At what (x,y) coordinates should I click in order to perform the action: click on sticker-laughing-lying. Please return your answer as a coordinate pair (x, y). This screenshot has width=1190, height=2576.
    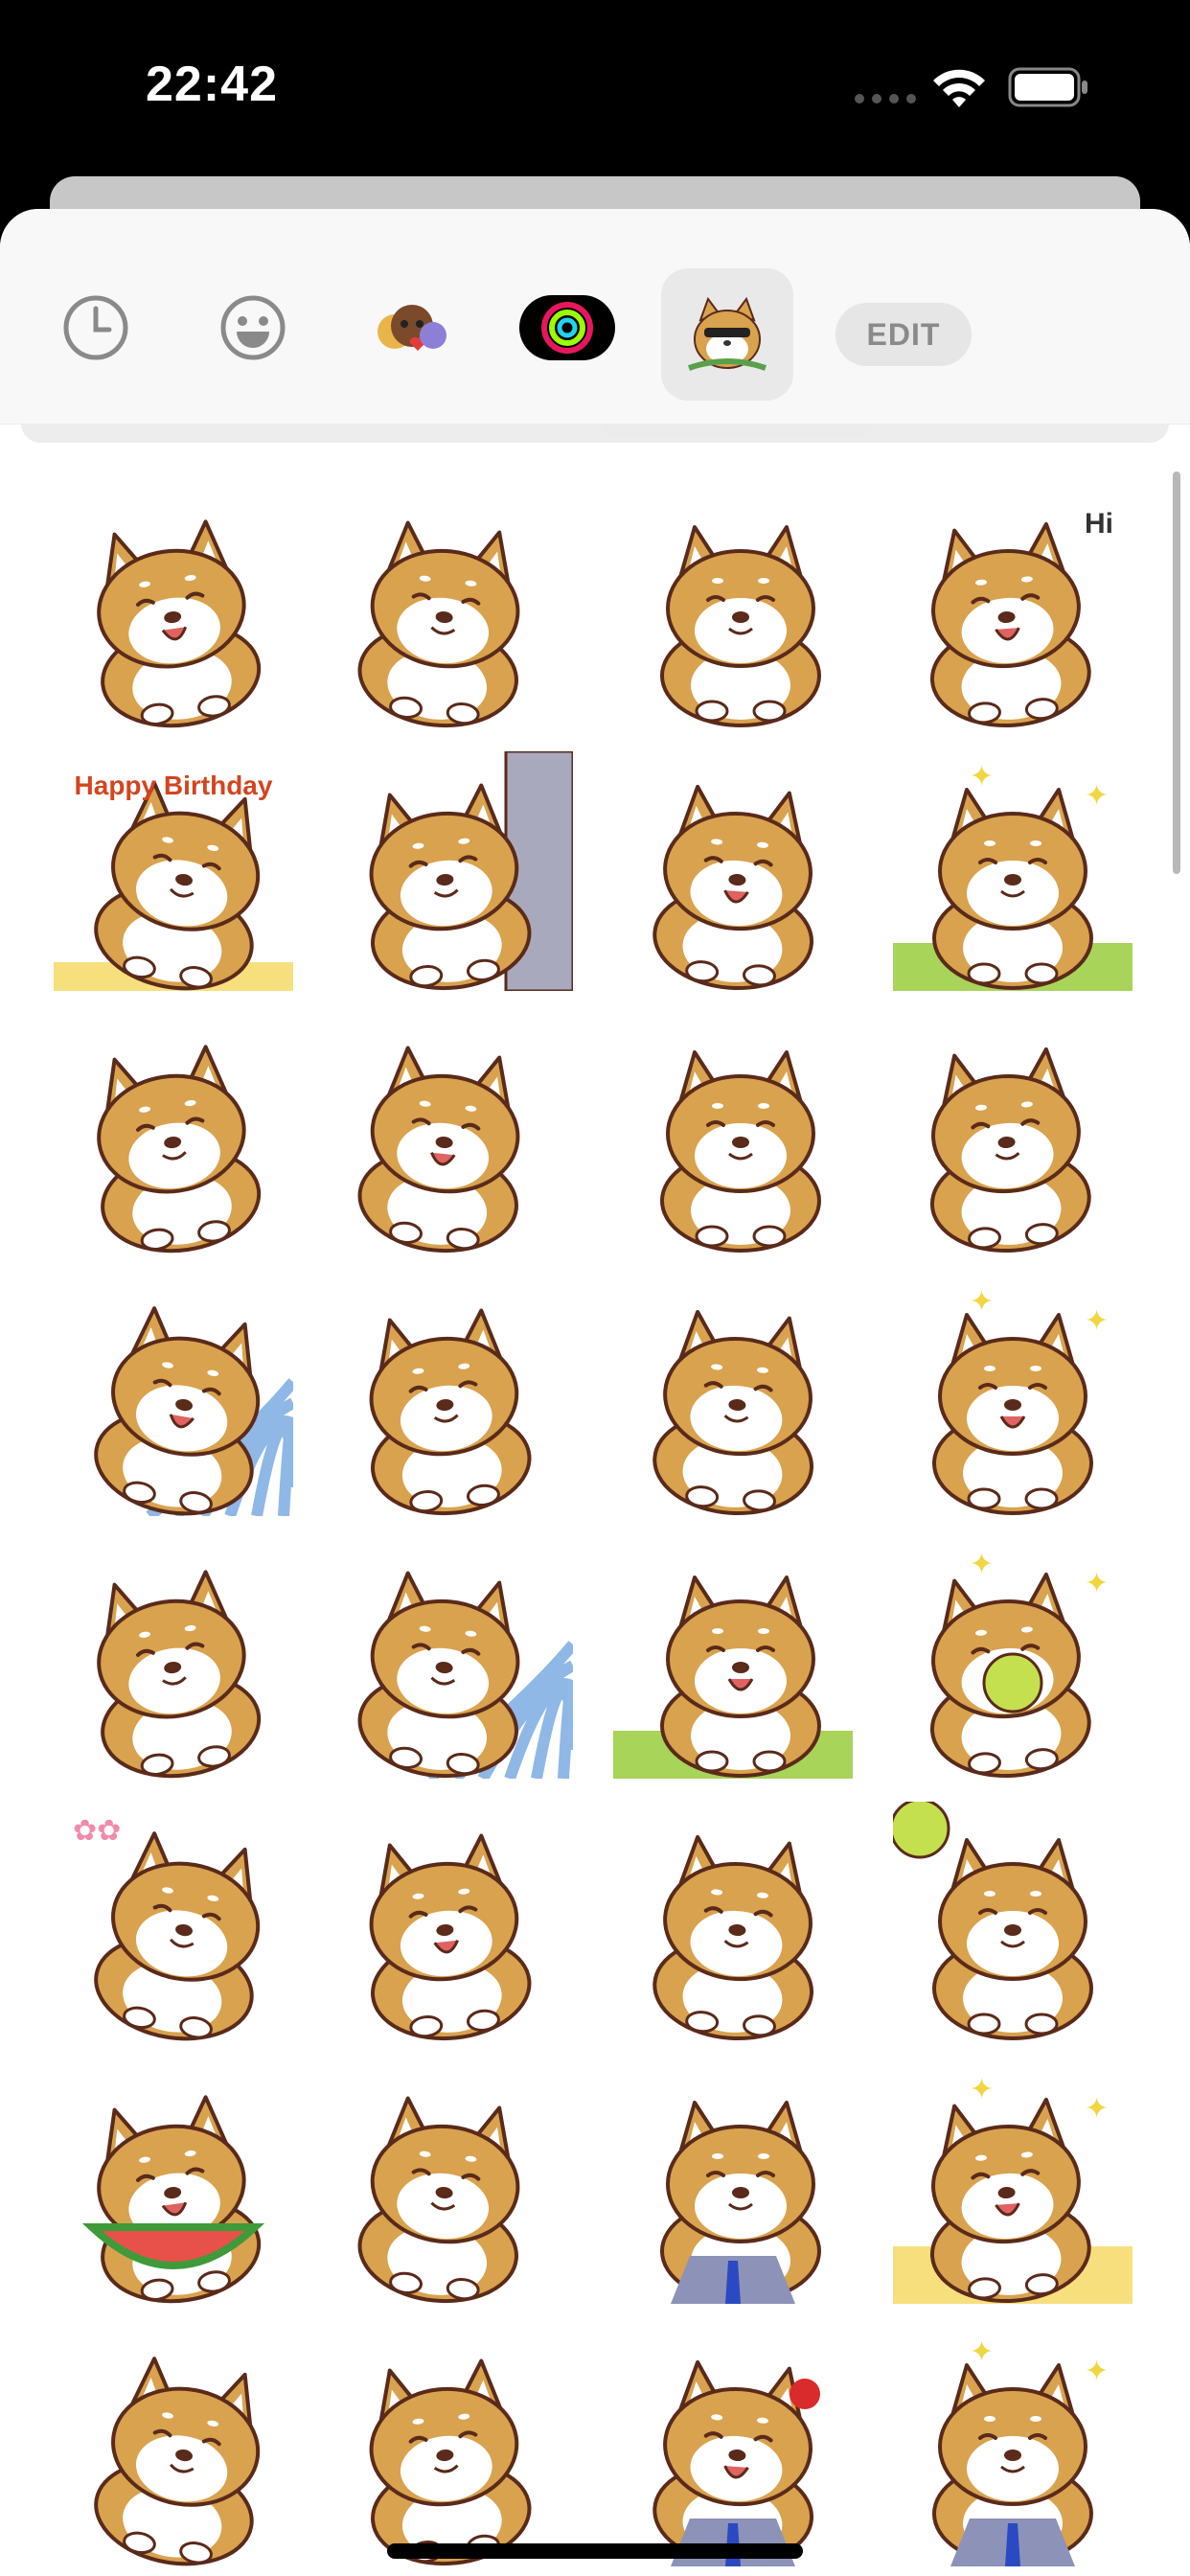
    Looking at the image, I should click on (453, 1659).